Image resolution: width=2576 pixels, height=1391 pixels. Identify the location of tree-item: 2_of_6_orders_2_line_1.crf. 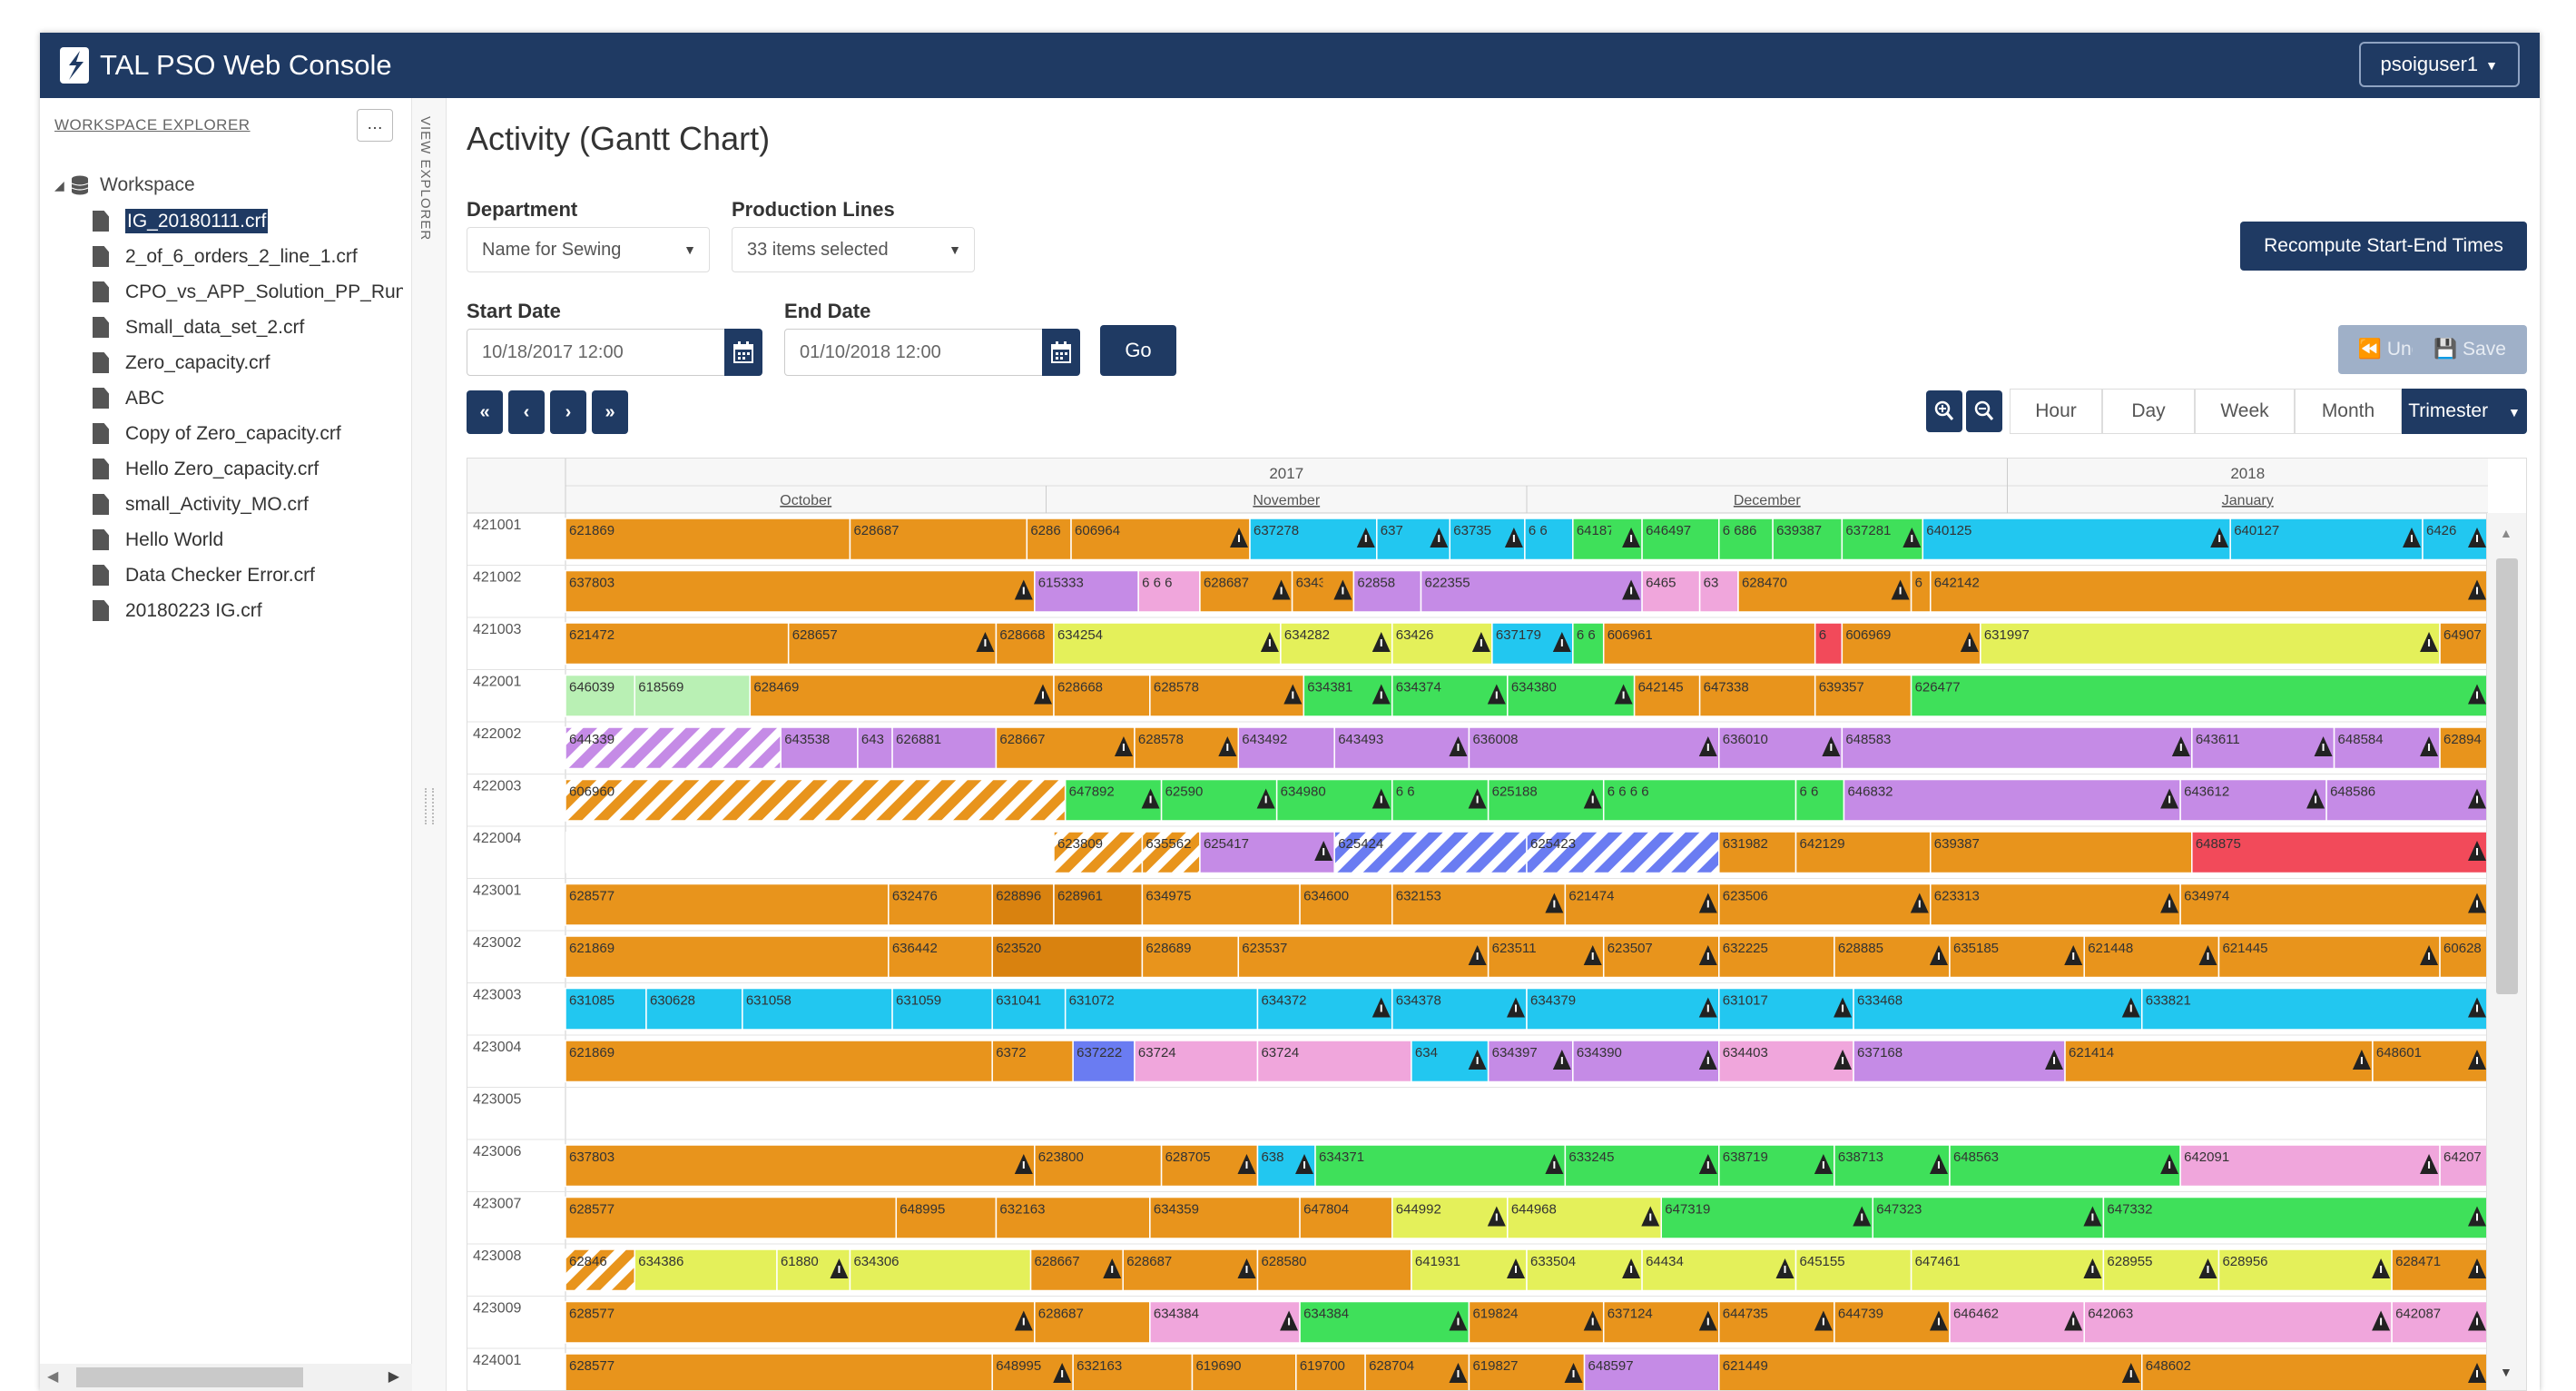
(226, 256).